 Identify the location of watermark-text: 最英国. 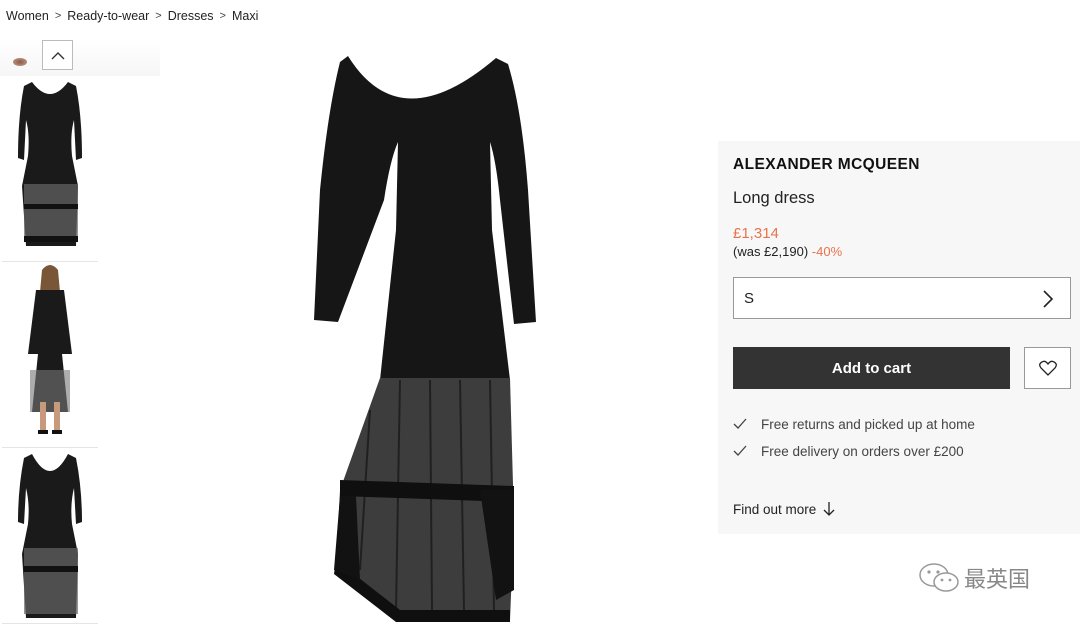
(997, 580).